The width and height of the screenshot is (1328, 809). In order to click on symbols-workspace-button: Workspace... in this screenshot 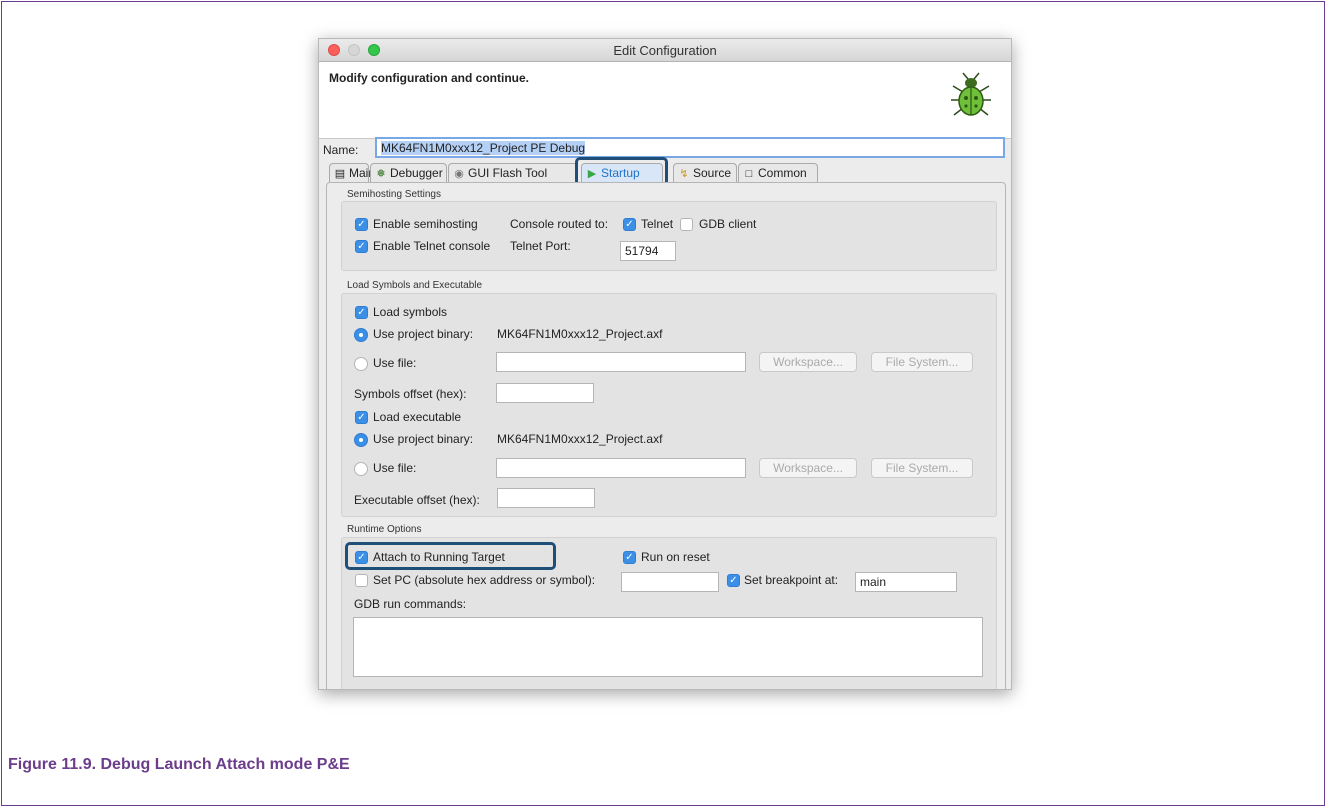, I will do `click(808, 362)`.